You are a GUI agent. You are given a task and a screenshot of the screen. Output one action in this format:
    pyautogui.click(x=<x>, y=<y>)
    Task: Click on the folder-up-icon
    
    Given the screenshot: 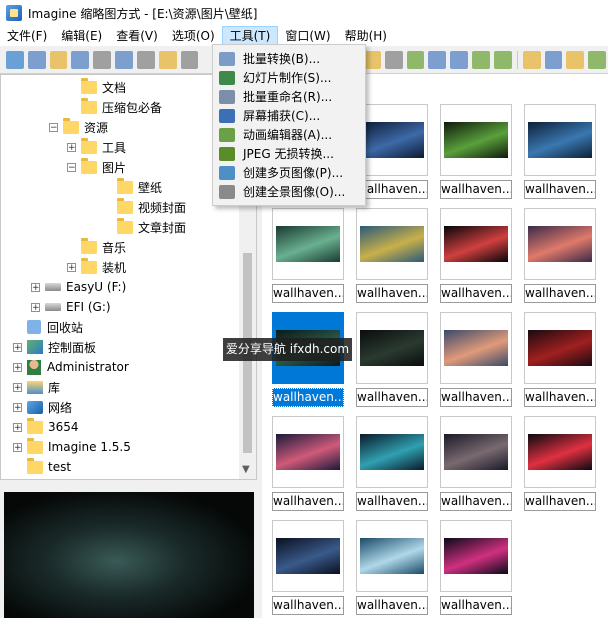 What is the action you would take?
    pyautogui.click(x=531, y=59)
    